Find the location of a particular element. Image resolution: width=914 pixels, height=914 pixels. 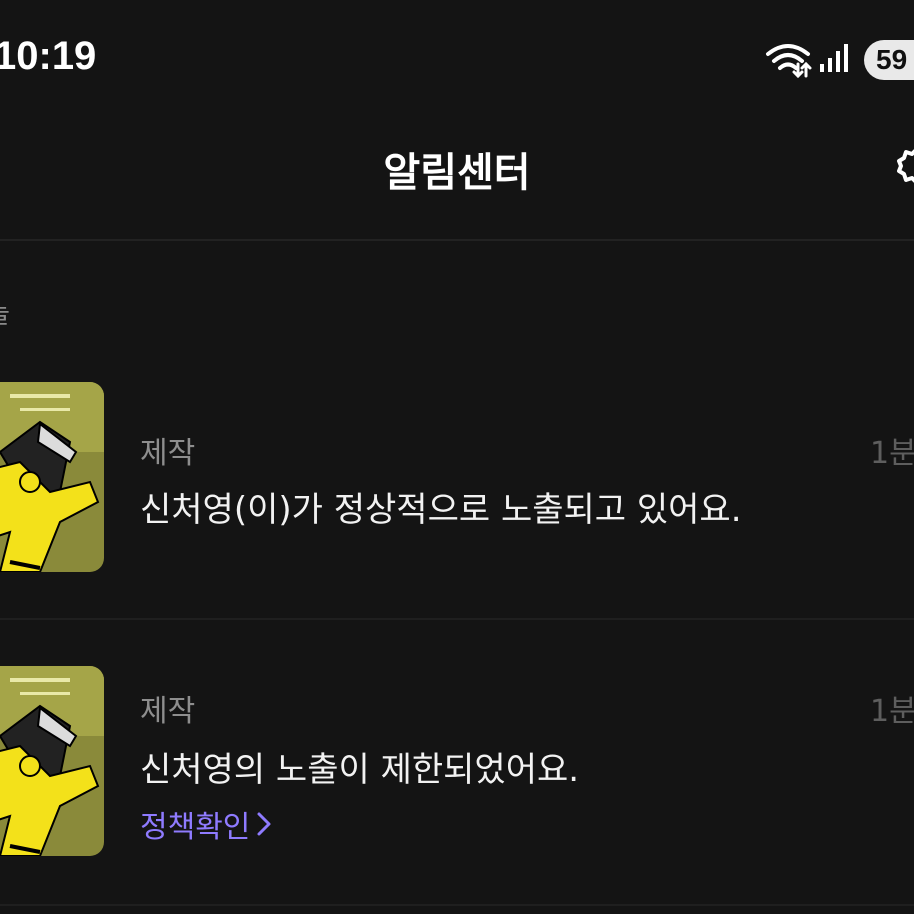

status-bar: 10:19 59 is located at coordinates (457, 60).